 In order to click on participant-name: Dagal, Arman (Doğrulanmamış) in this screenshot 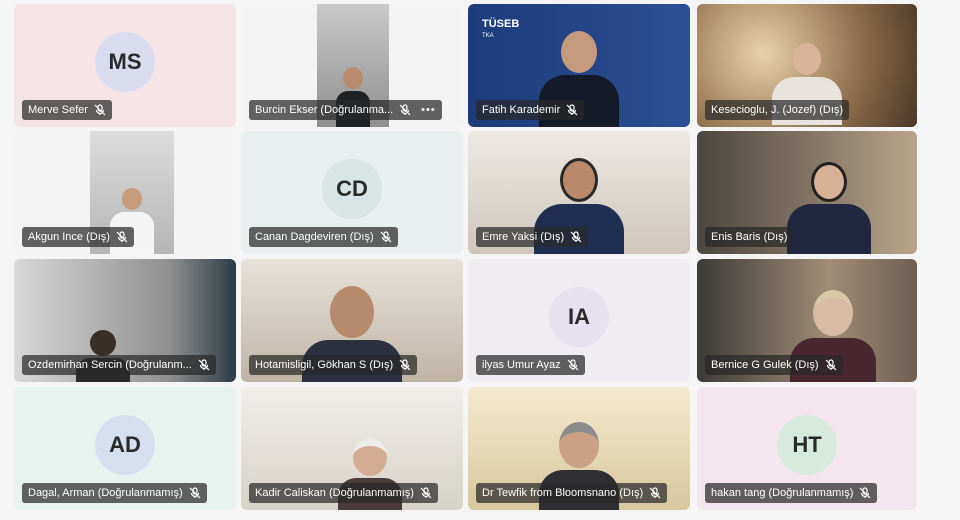, I will do `click(105, 493)`.